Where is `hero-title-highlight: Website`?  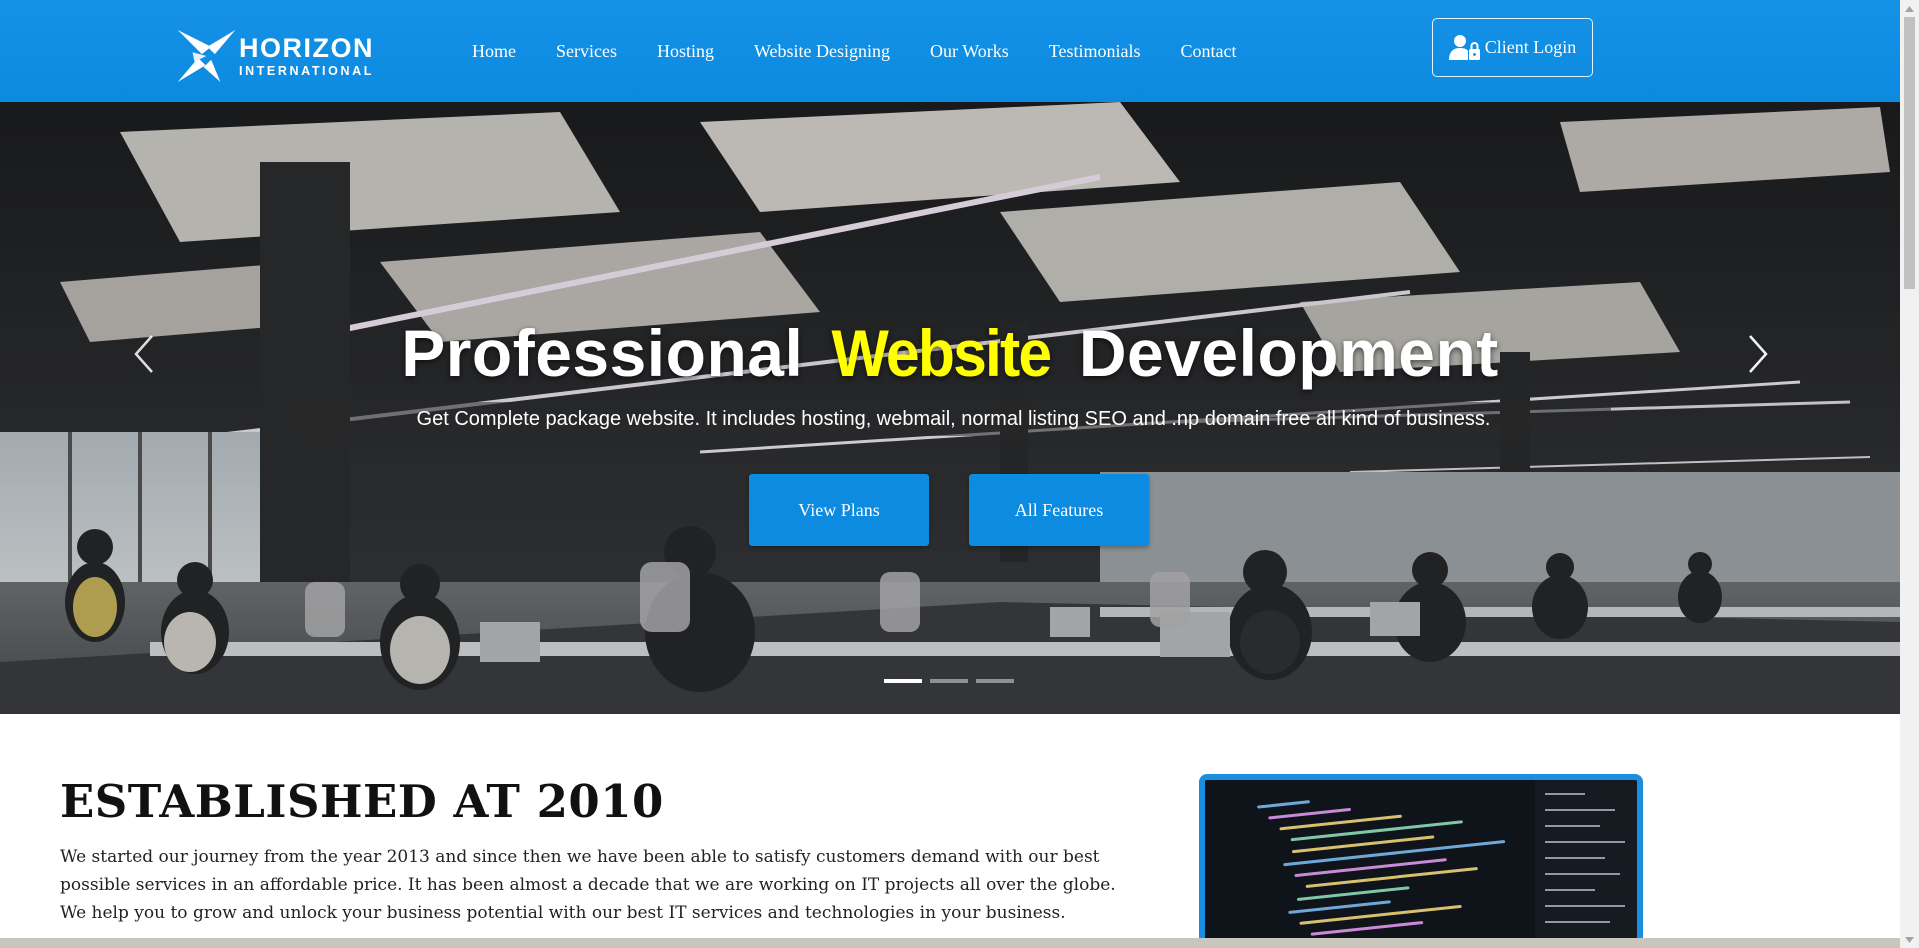 hero-title-highlight: Website is located at coordinates (942, 353).